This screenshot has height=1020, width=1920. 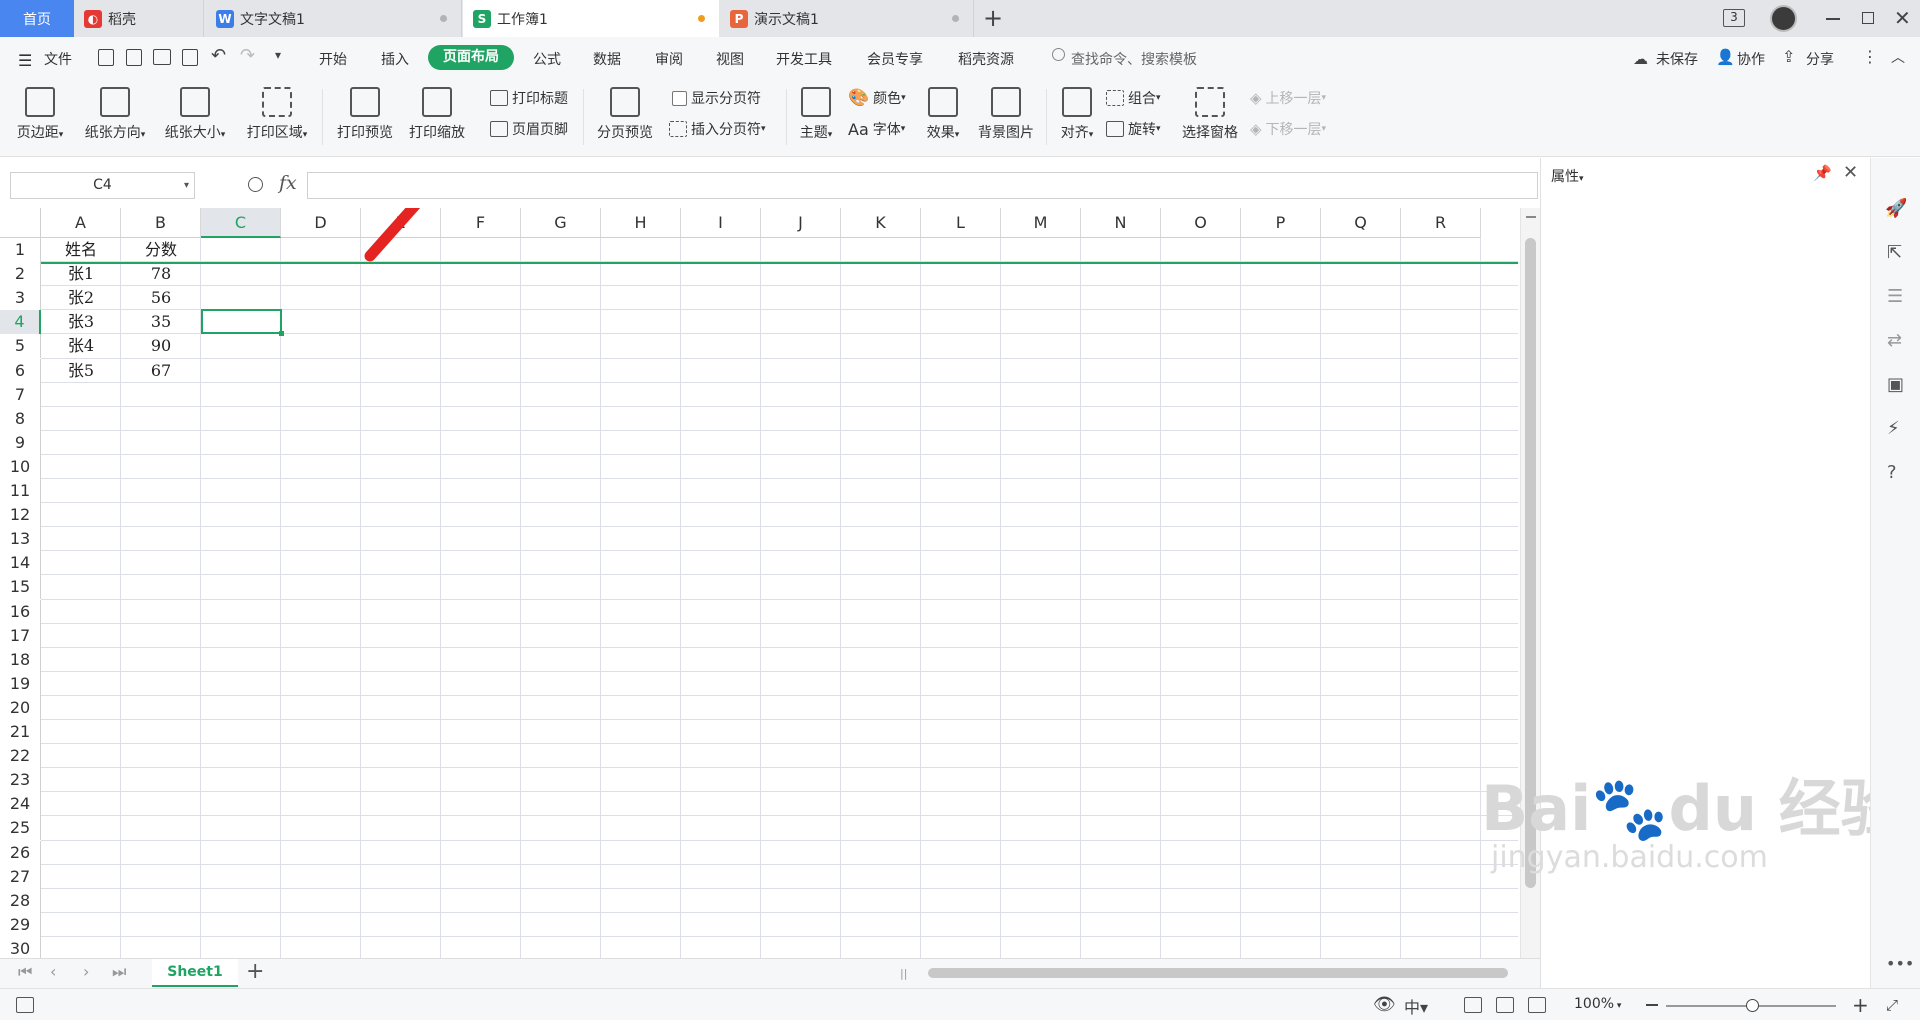 I want to click on column-header-m: M, so click(x=1041, y=223).